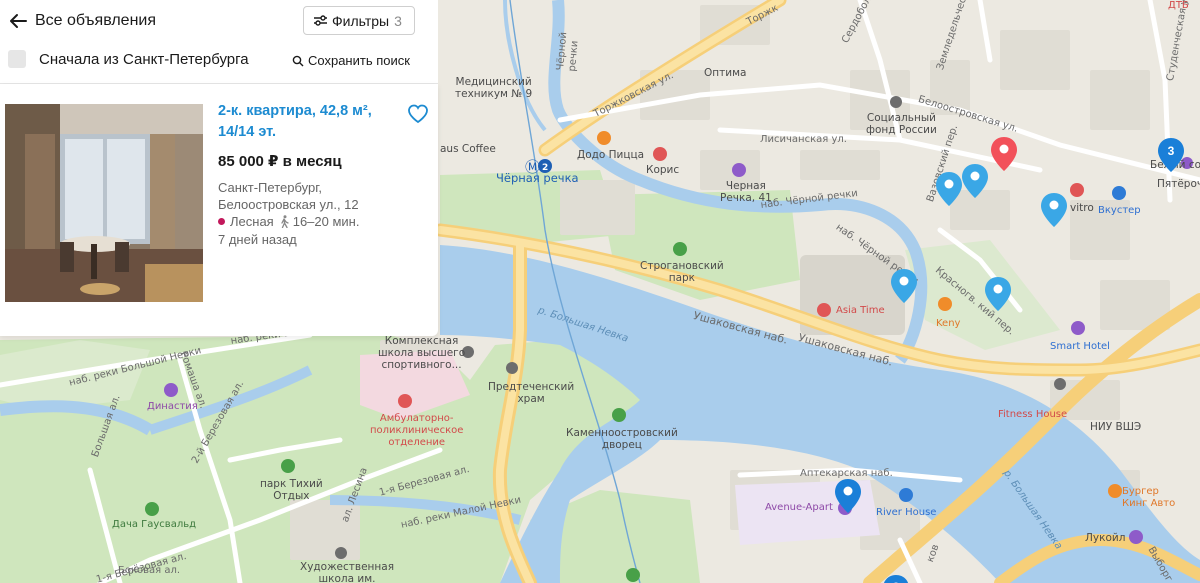 The image size is (1200, 583). Describe the element at coordinates (1080, 346) in the screenshot. I see `label-smart: Smart Hotel` at that location.